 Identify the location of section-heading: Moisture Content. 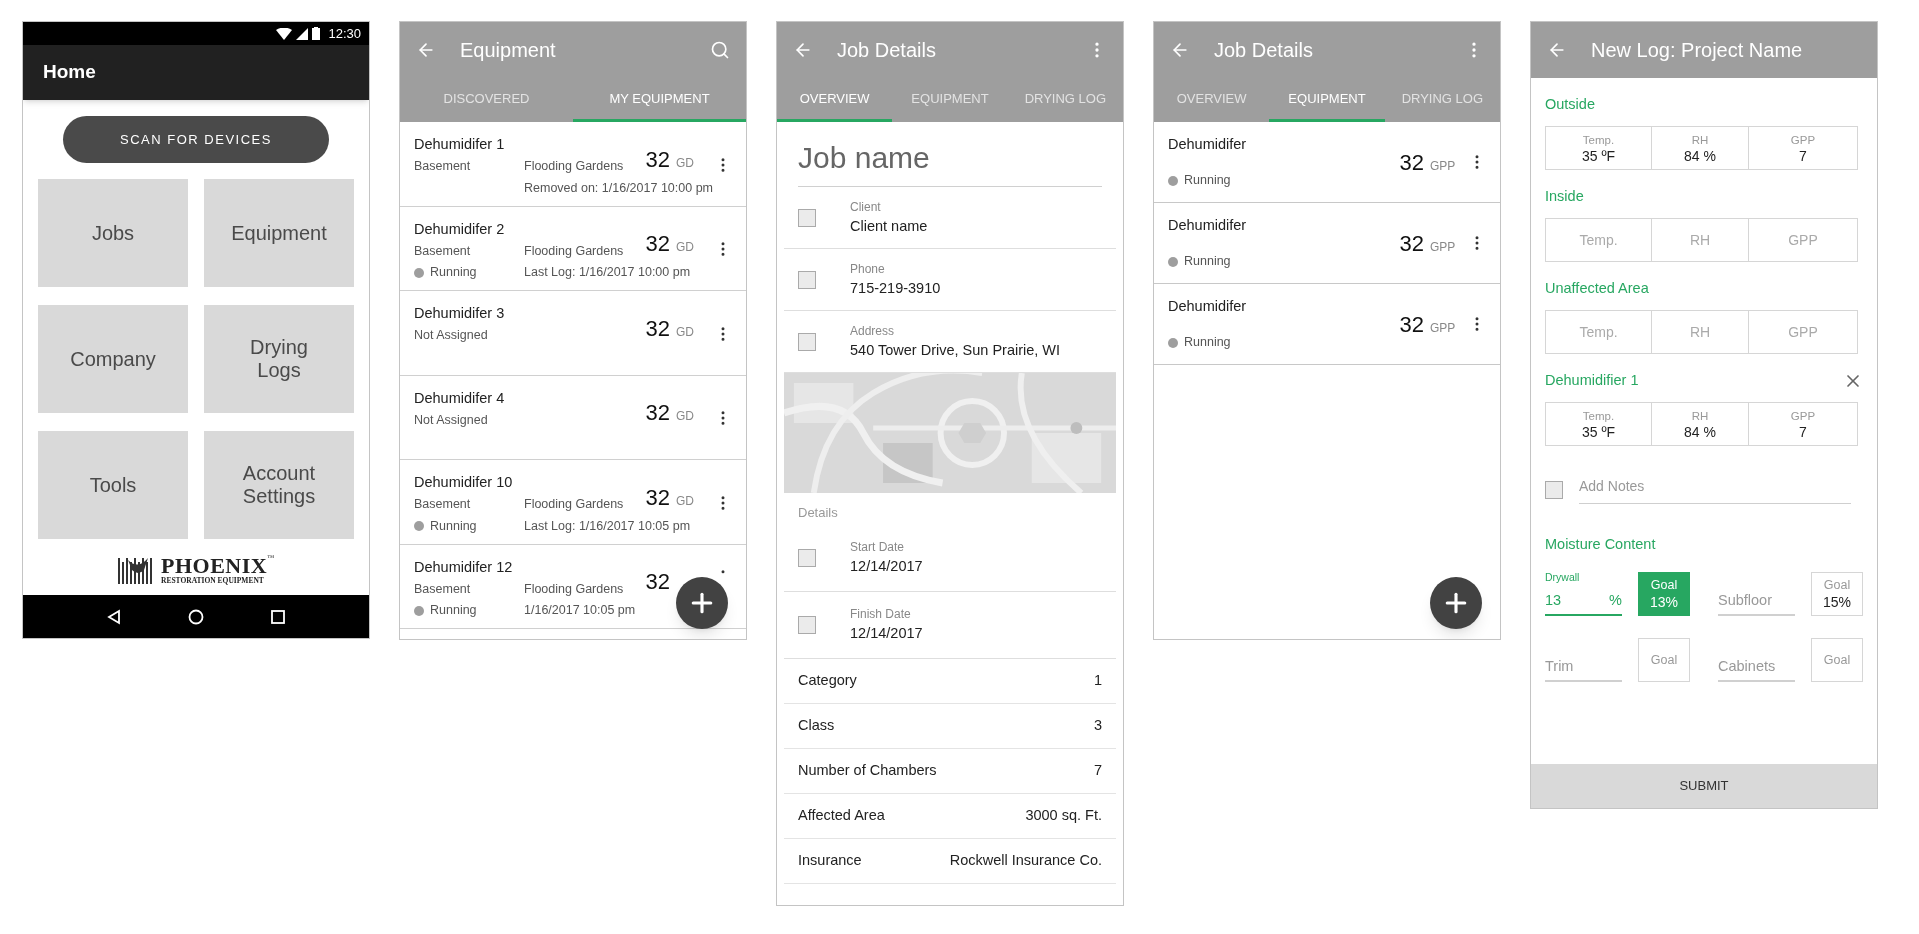
(1601, 544).